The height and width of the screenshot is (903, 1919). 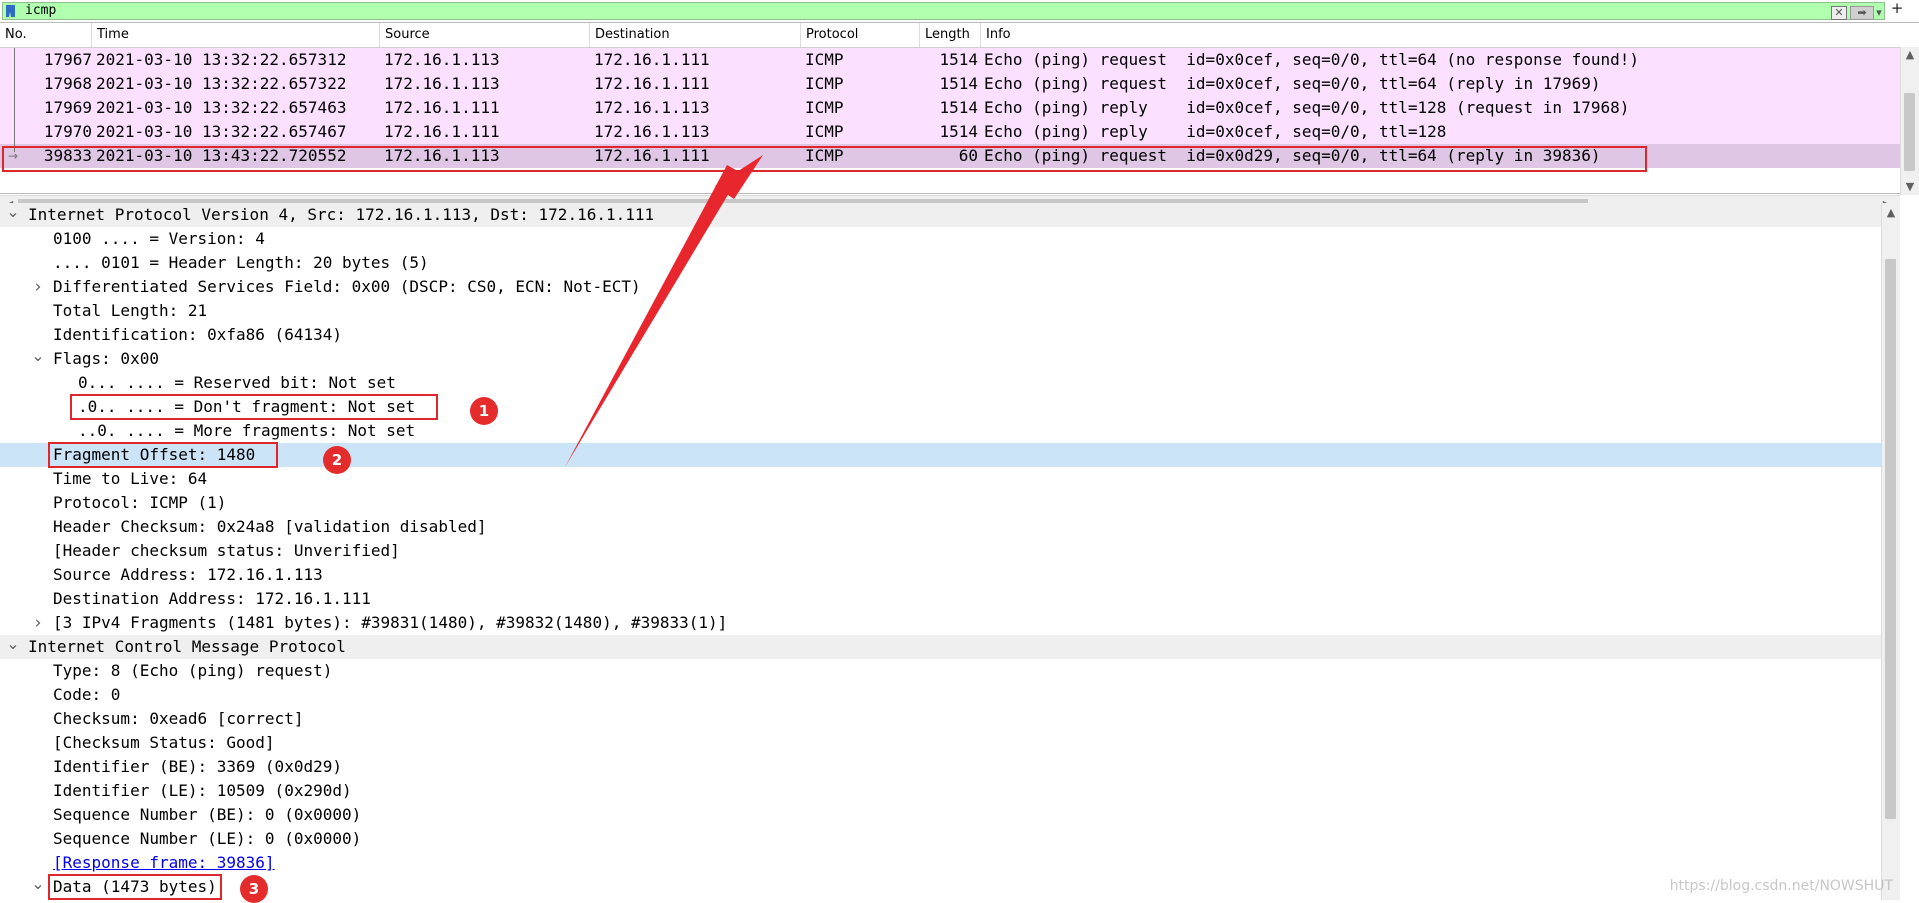 I want to click on watermark-text: https://blog.csdn.net/NOWSHUT, so click(x=1781, y=886).